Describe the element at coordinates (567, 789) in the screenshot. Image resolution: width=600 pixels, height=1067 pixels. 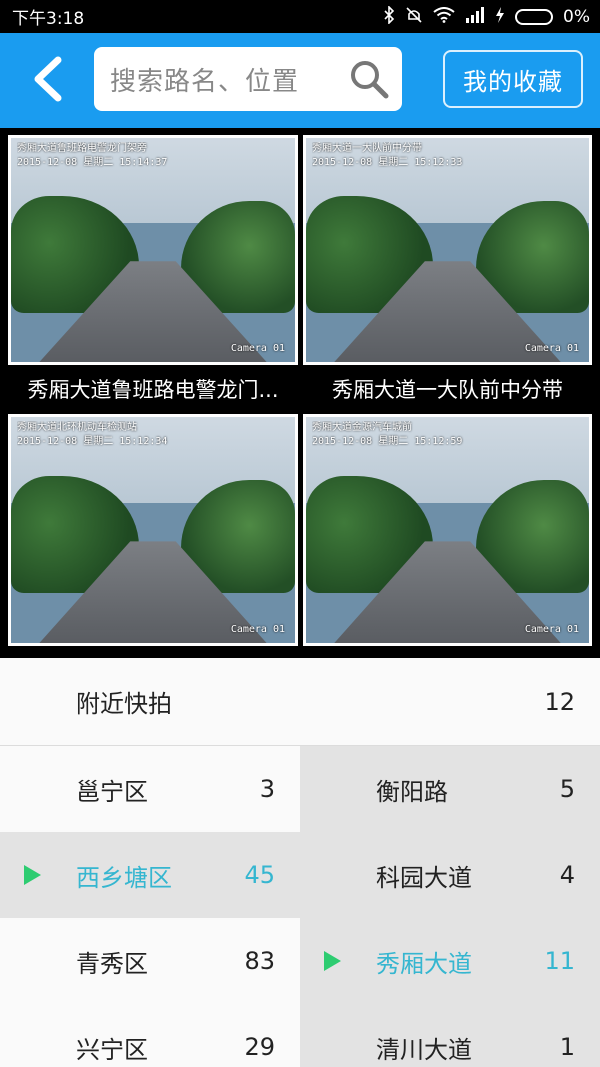
I see `road-count: 5` at that location.